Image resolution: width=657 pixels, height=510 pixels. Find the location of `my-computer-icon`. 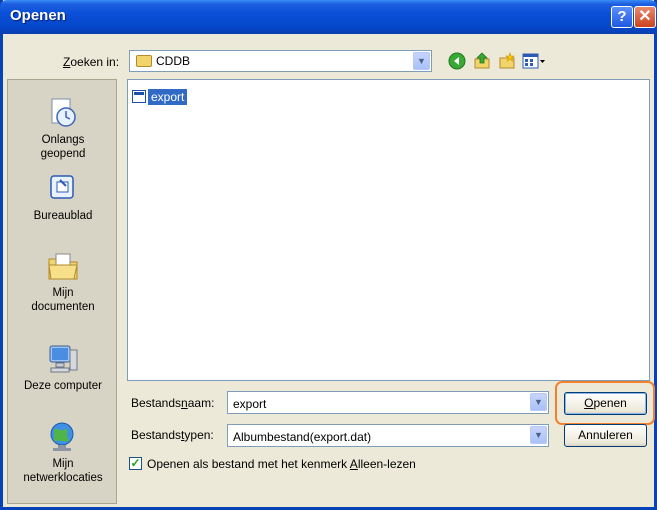

my-computer-icon is located at coordinates (63, 359).